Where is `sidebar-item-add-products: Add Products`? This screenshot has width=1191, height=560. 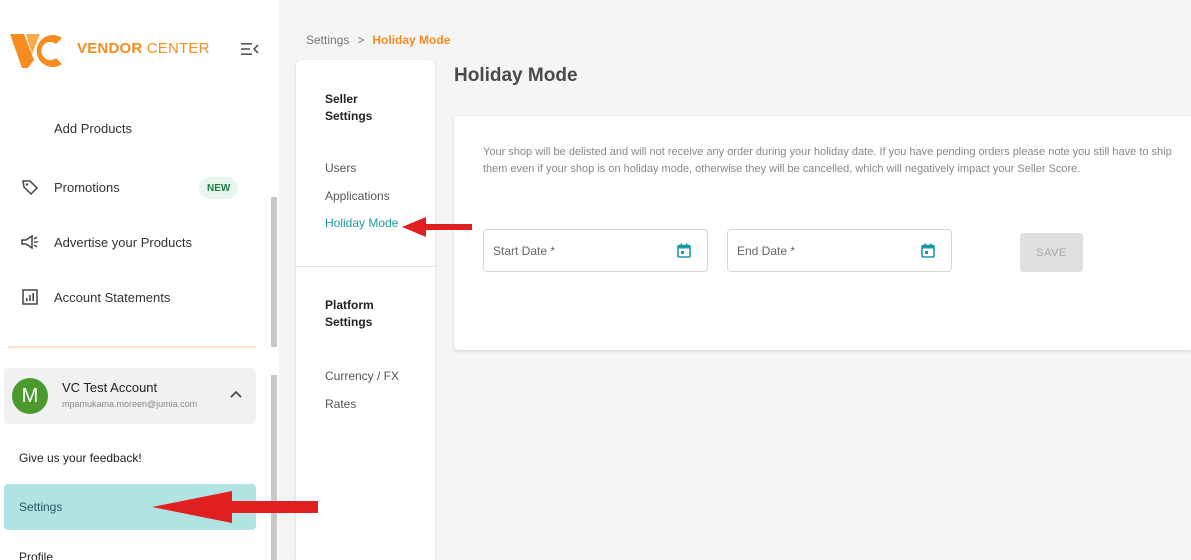
sidebar-item-add-products: Add Products is located at coordinates (130, 128).